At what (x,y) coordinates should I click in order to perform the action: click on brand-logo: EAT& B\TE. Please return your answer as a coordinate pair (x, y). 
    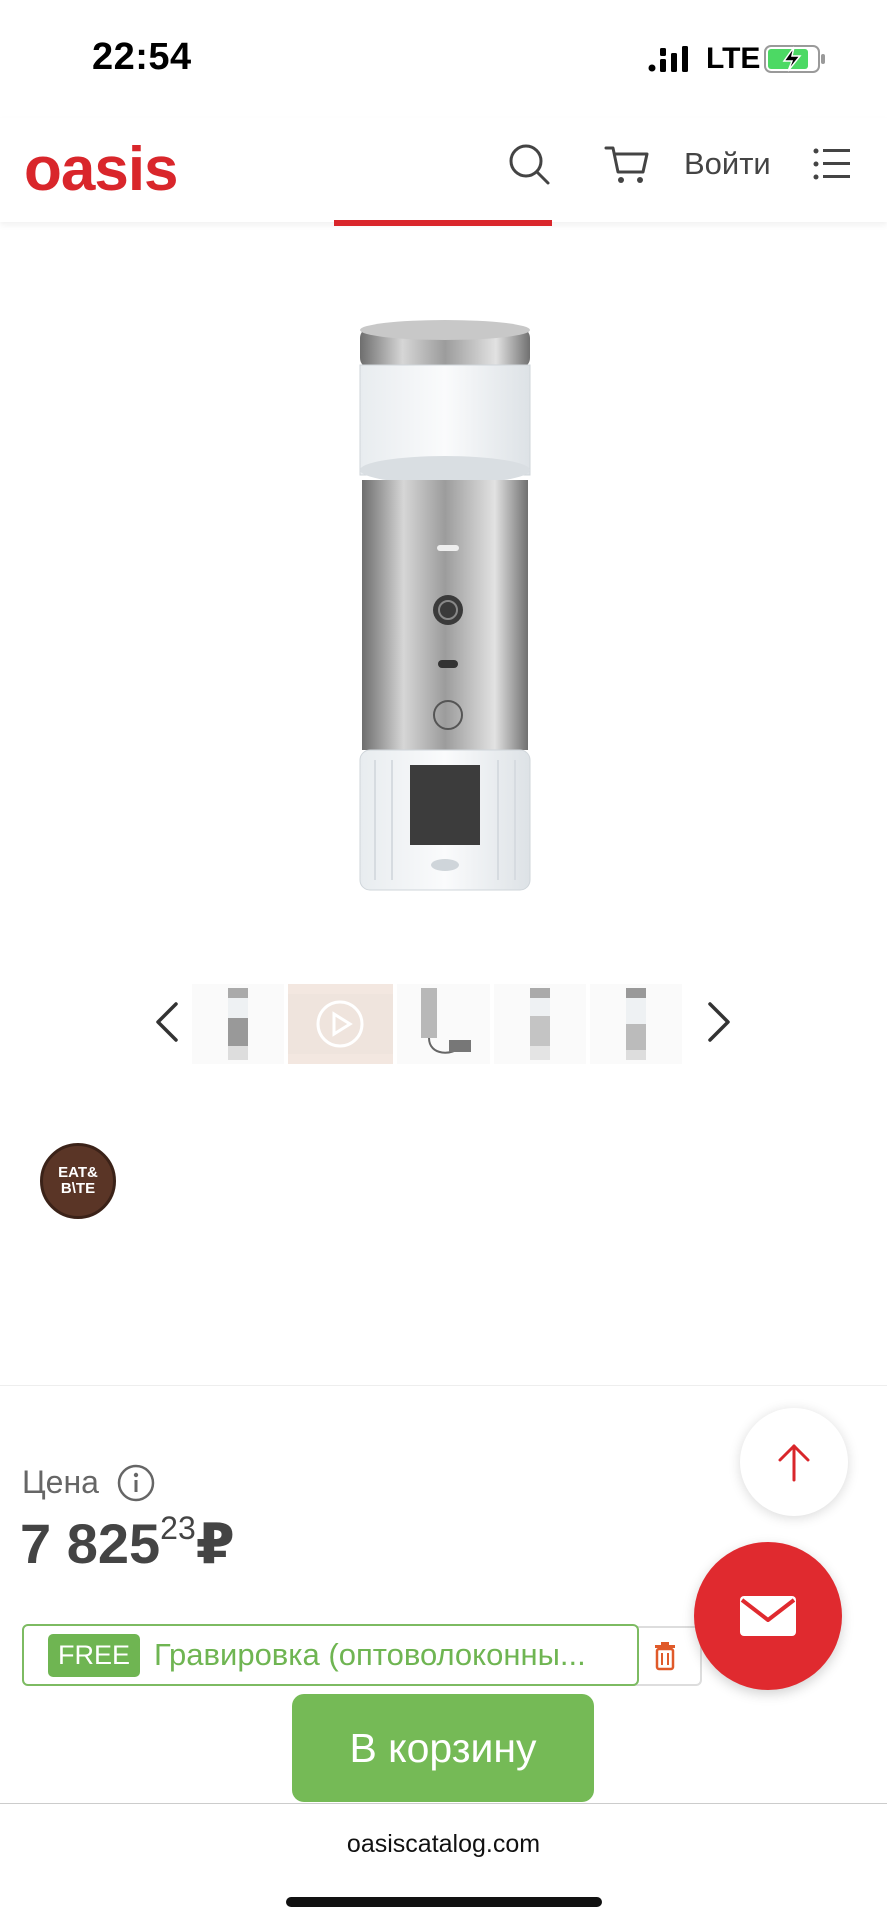
    Looking at the image, I should click on (78, 1181).